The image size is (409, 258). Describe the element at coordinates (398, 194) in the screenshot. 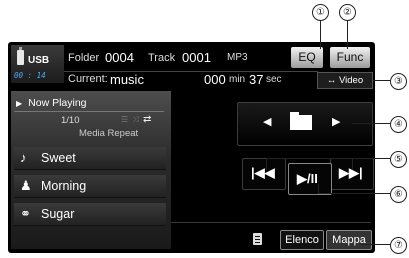

I see `callout-6: ⑥` at that location.